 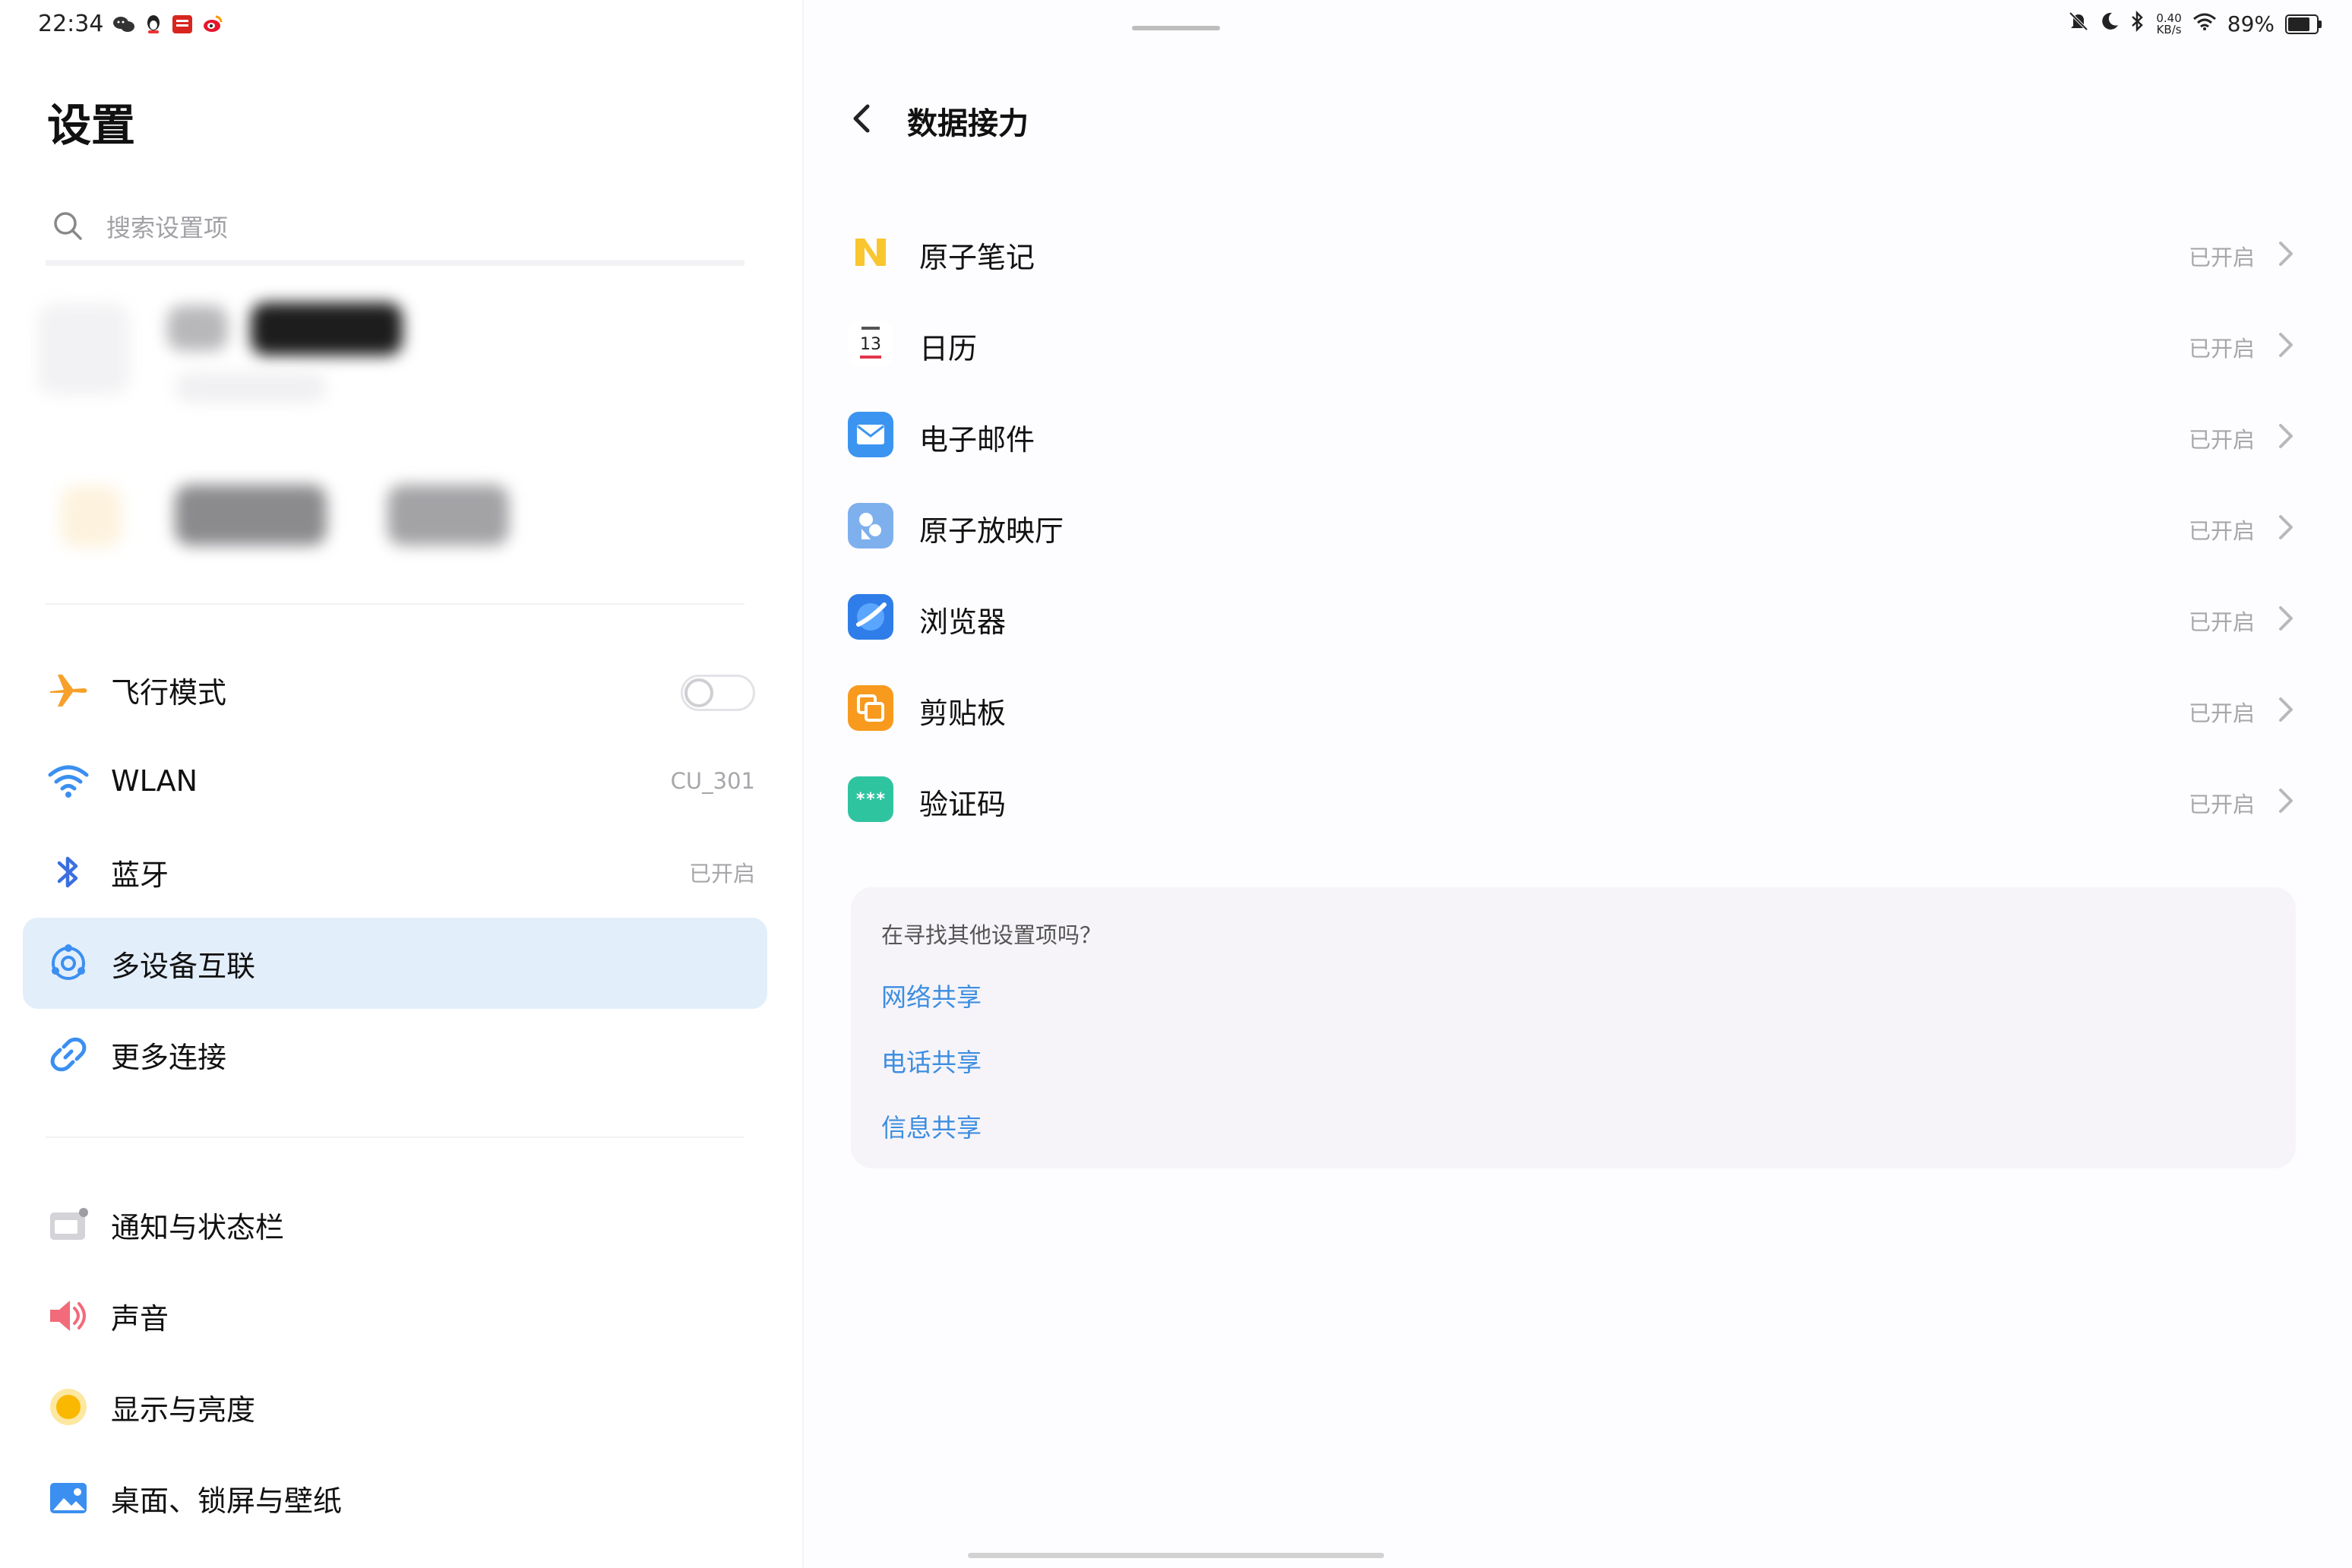 I want to click on back-button, so click(x=862, y=118).